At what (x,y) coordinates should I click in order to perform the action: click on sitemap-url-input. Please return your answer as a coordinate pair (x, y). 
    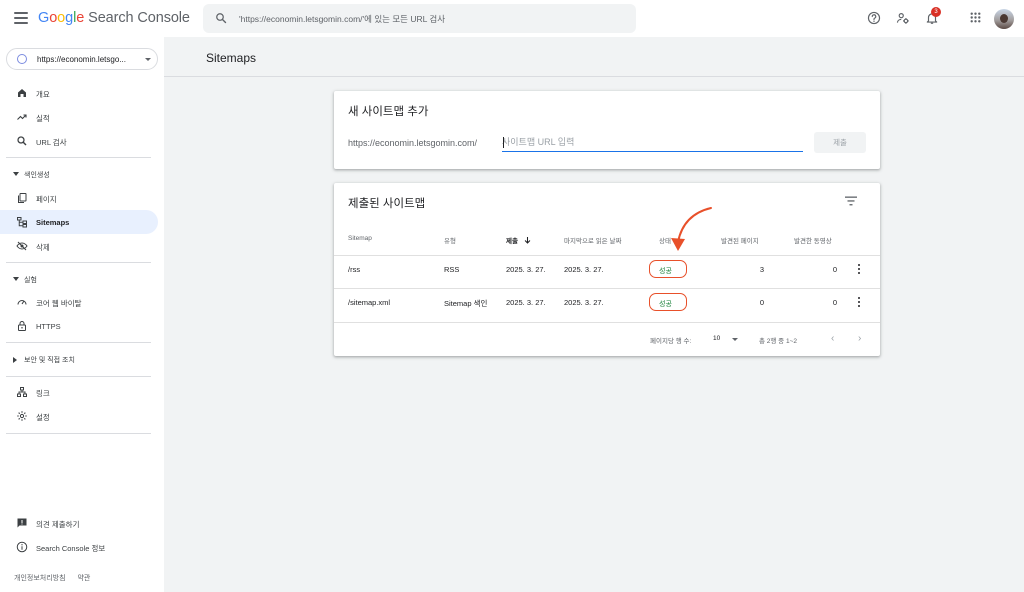
    Looking at the image, I should click on (652, 142).